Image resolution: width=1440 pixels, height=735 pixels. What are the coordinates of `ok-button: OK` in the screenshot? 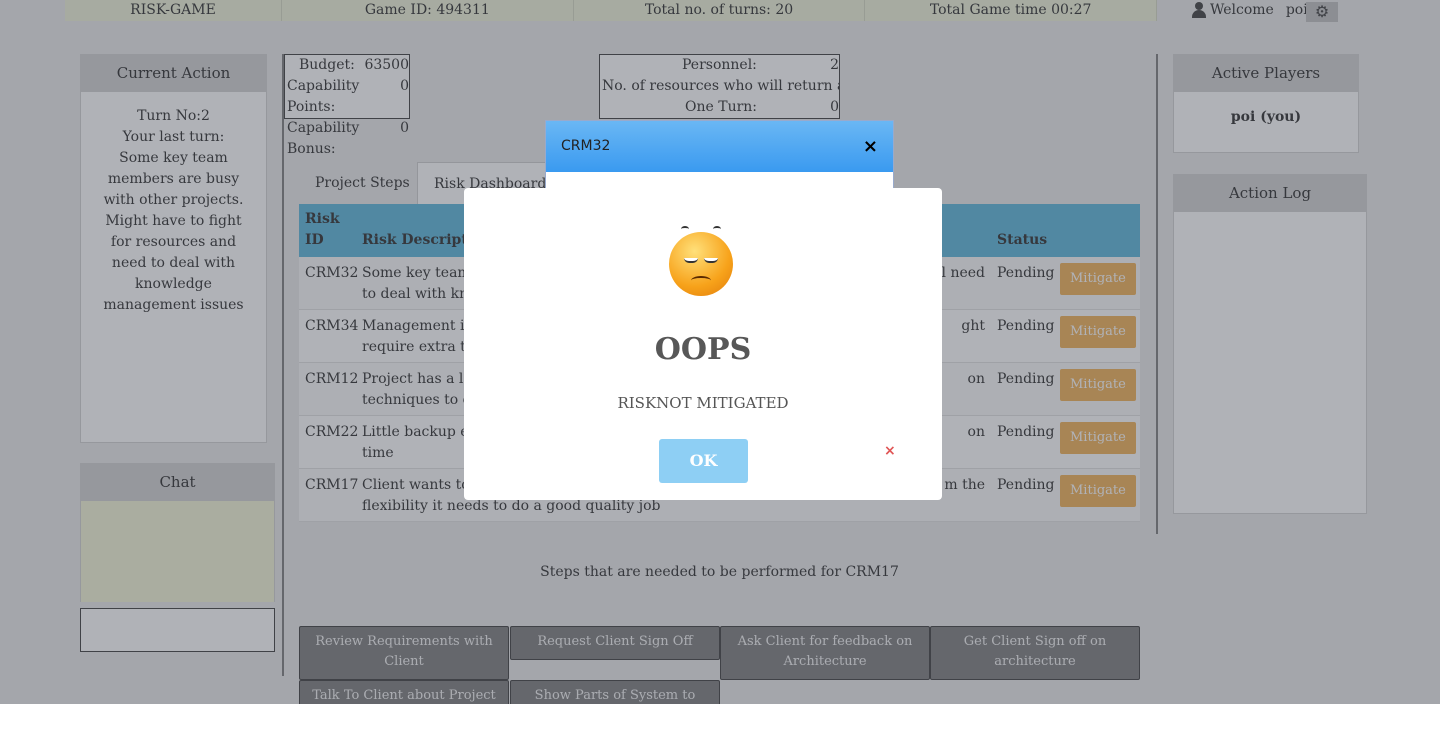 It's located at (703, 461).